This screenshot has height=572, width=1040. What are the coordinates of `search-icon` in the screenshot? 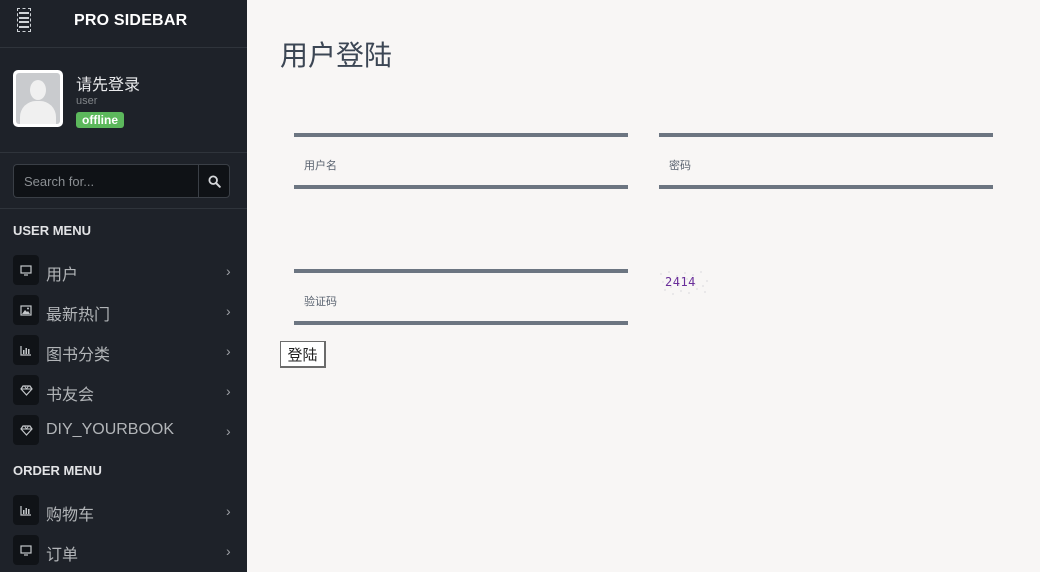 It's located at (214, 181).